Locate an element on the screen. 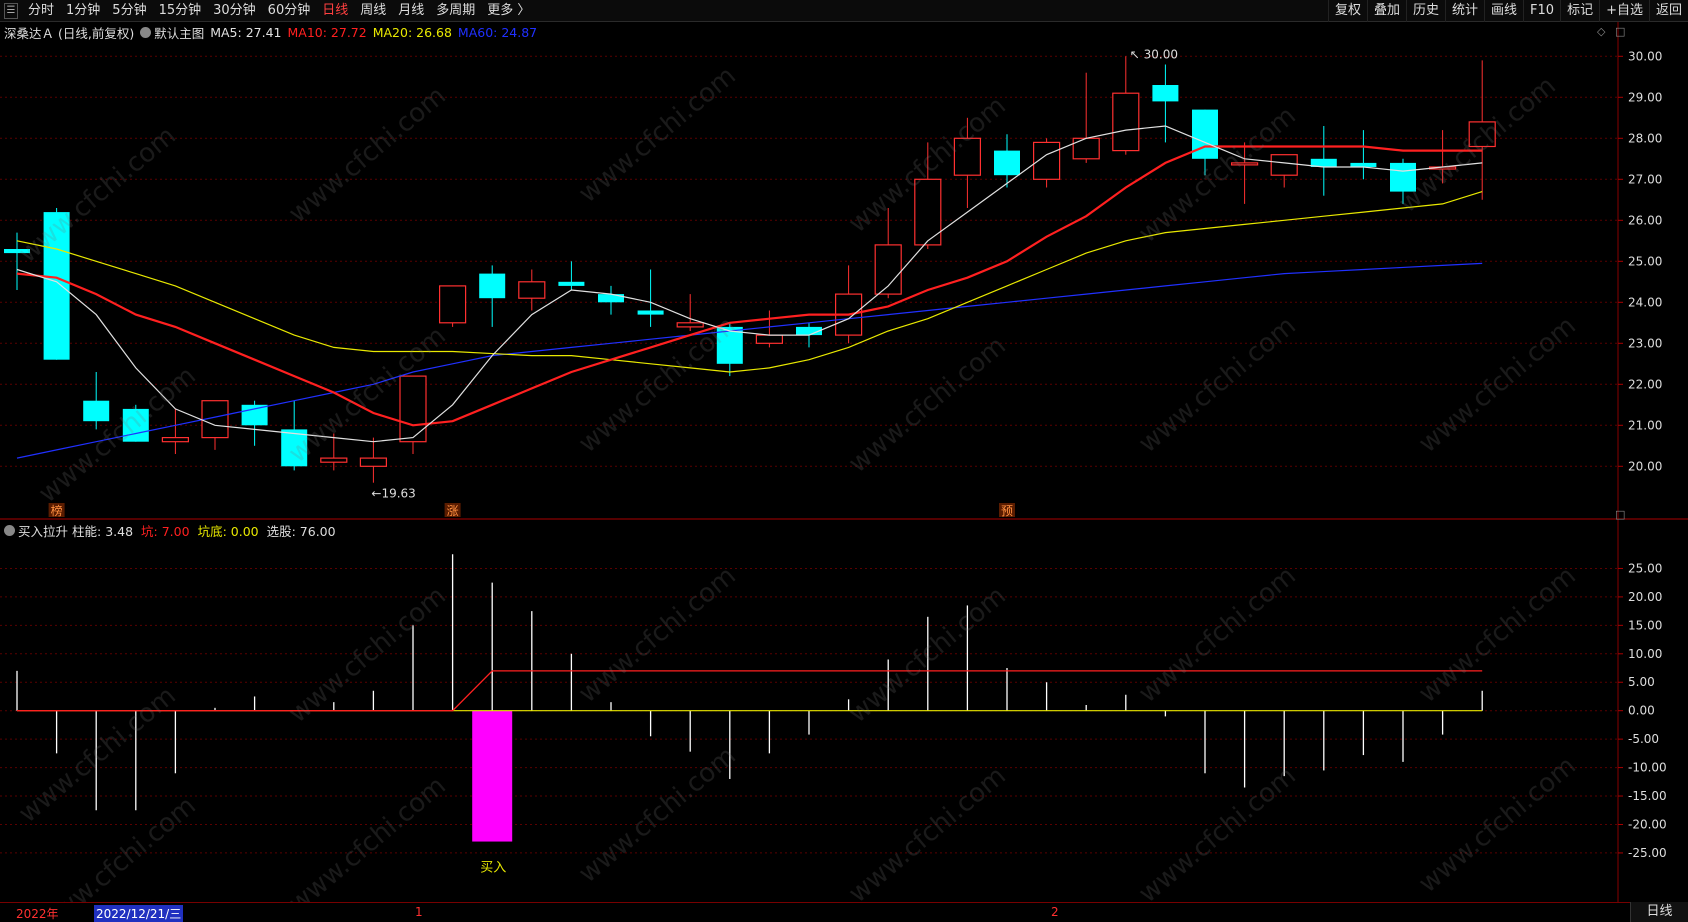 This screenshot has width=1688, height=922. low-marker: ←19.63 is located at coordinates (393, 493).